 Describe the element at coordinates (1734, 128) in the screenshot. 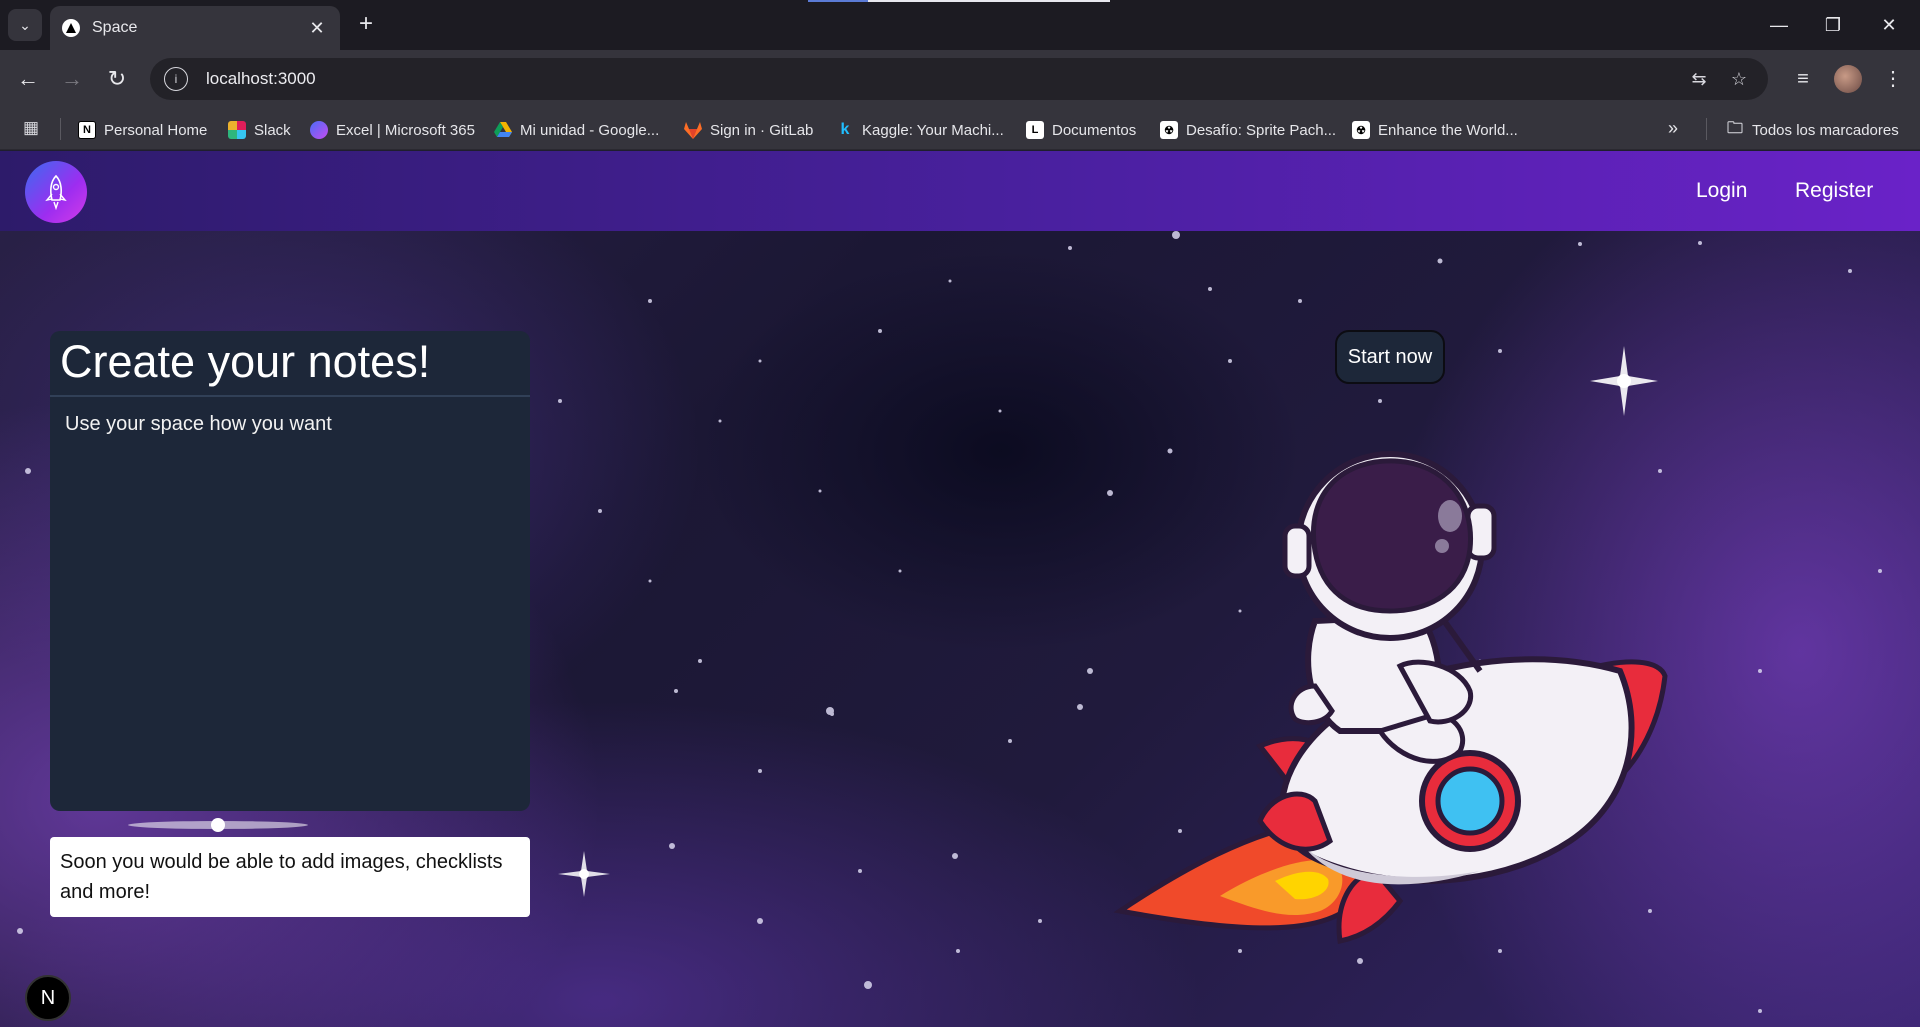

I see `folder-icon: 🗀` at that location.